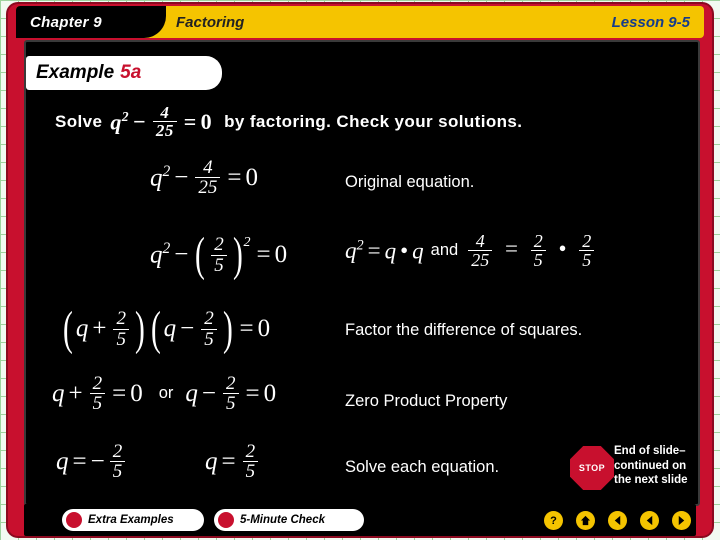 This screenshot has height=540, width=720. Describe the element at coordinates (219, 255) in the screenshot. I see `step-2-math: q2 − ( 25 ) 2 = 0` at that location.